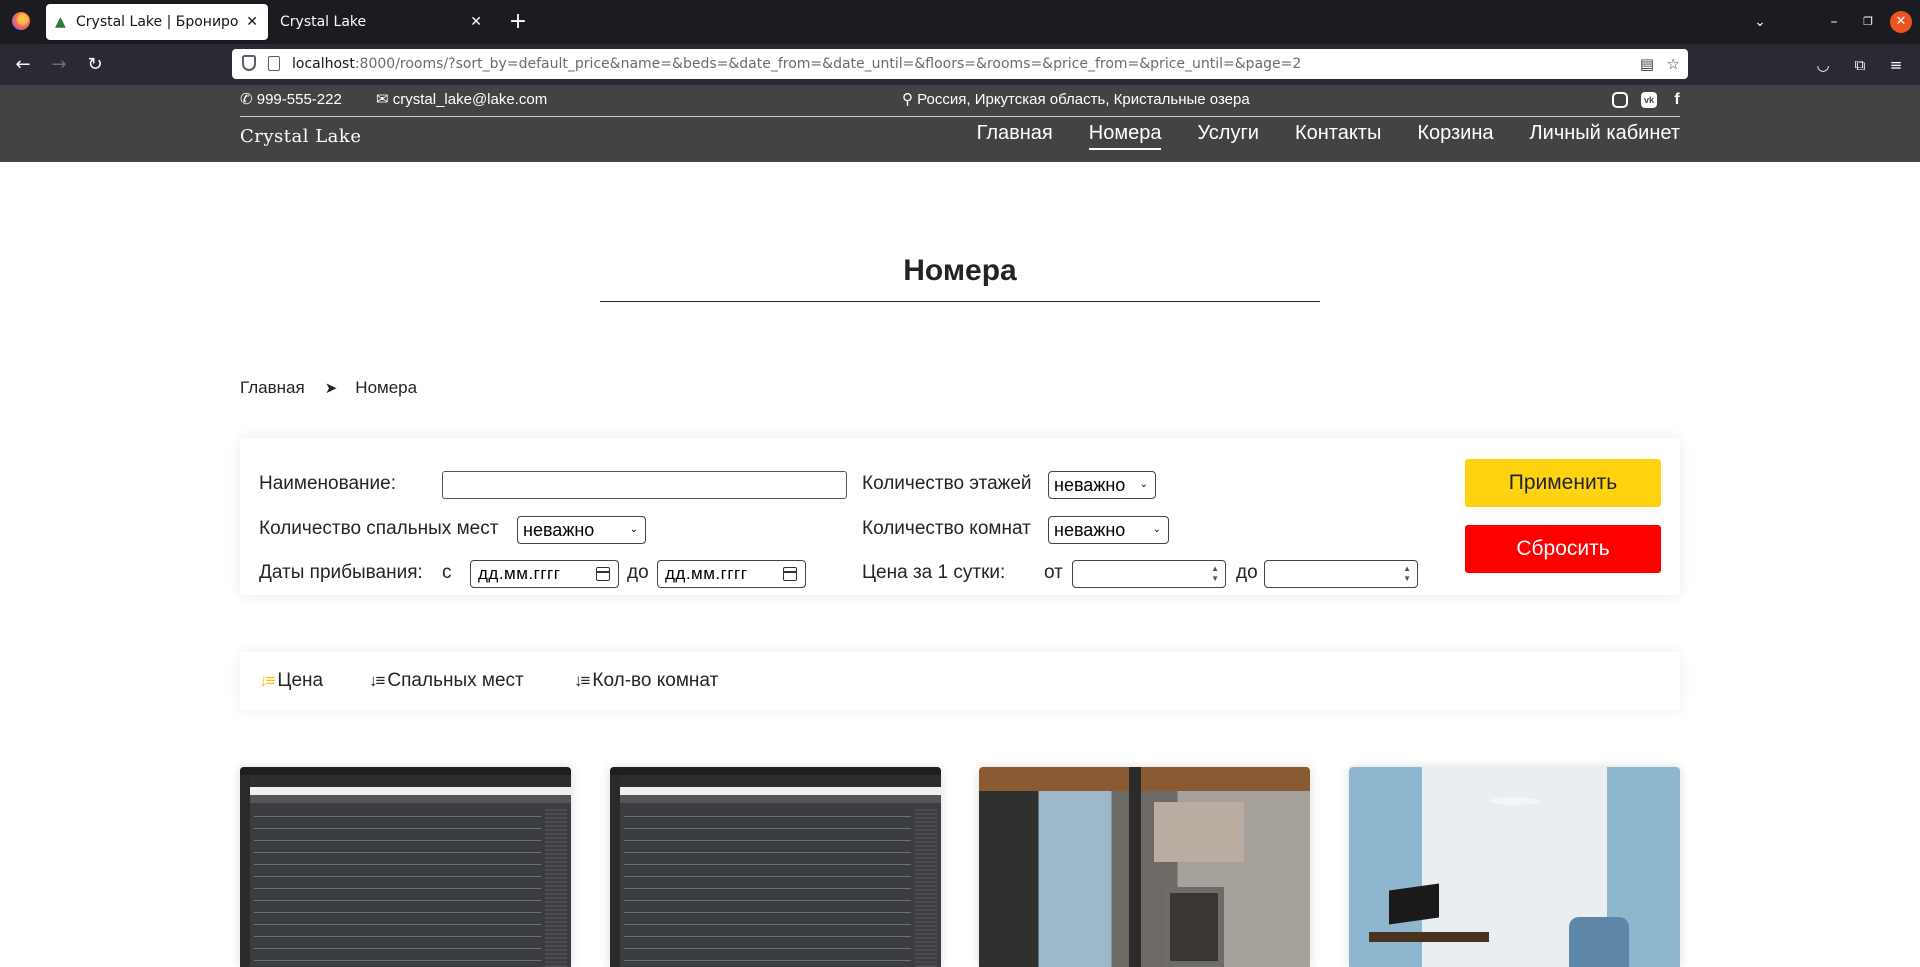 This screenshot has width=1920, height=967. What do you see at coordinates (249, 63) in the screenshot?
I see `shield-icon` at bounding box center [249, 63].